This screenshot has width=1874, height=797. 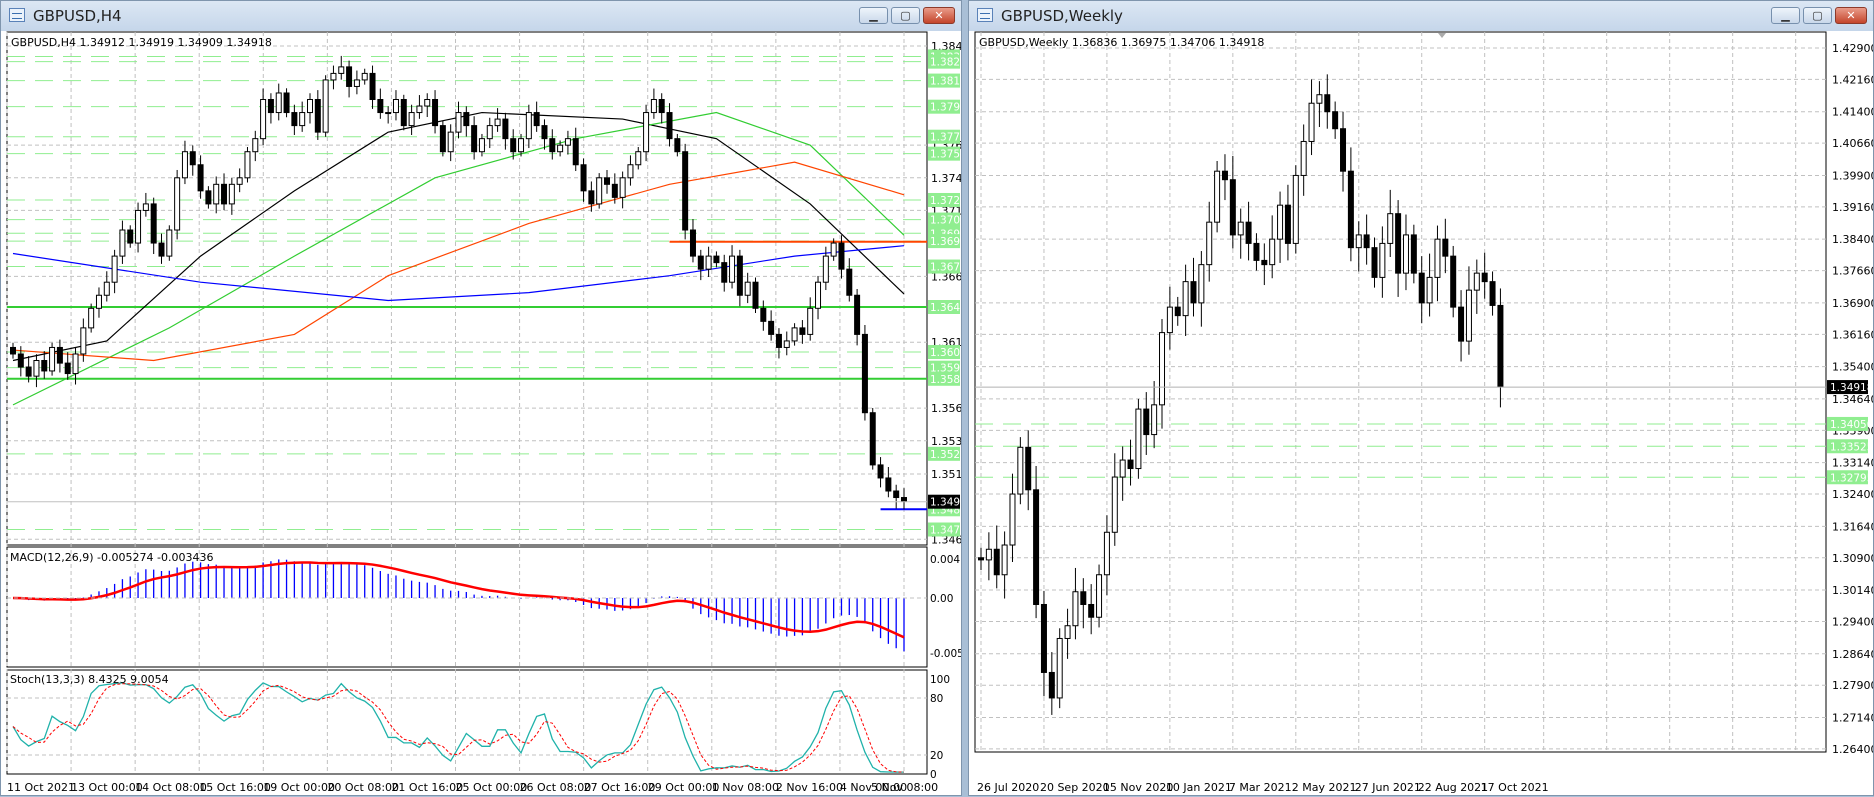 What do you see at coordinates (1199, 787) in the screenshot?
I see `time-axis-label: 10 Jan 2021` at bounding box center [1199, 787].